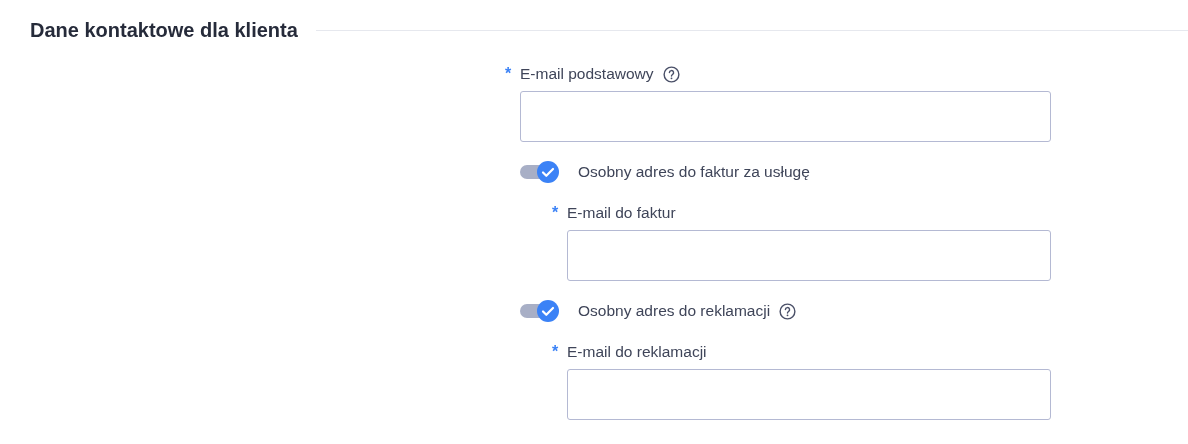 This screenshot has height=444, width=1188. I want to click on toggle-label: Osobny adres do reklamacji, so click(674, 311).